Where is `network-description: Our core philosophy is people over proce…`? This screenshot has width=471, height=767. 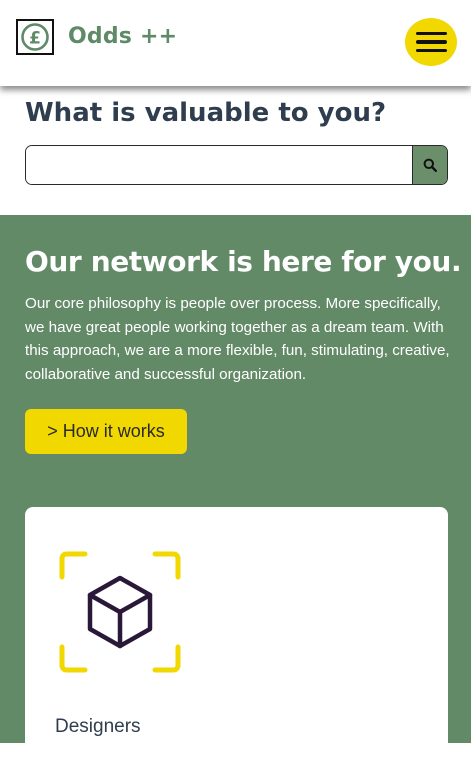
network-description: Our core philosophy is people over proce… is located at coordinates (237, 339).